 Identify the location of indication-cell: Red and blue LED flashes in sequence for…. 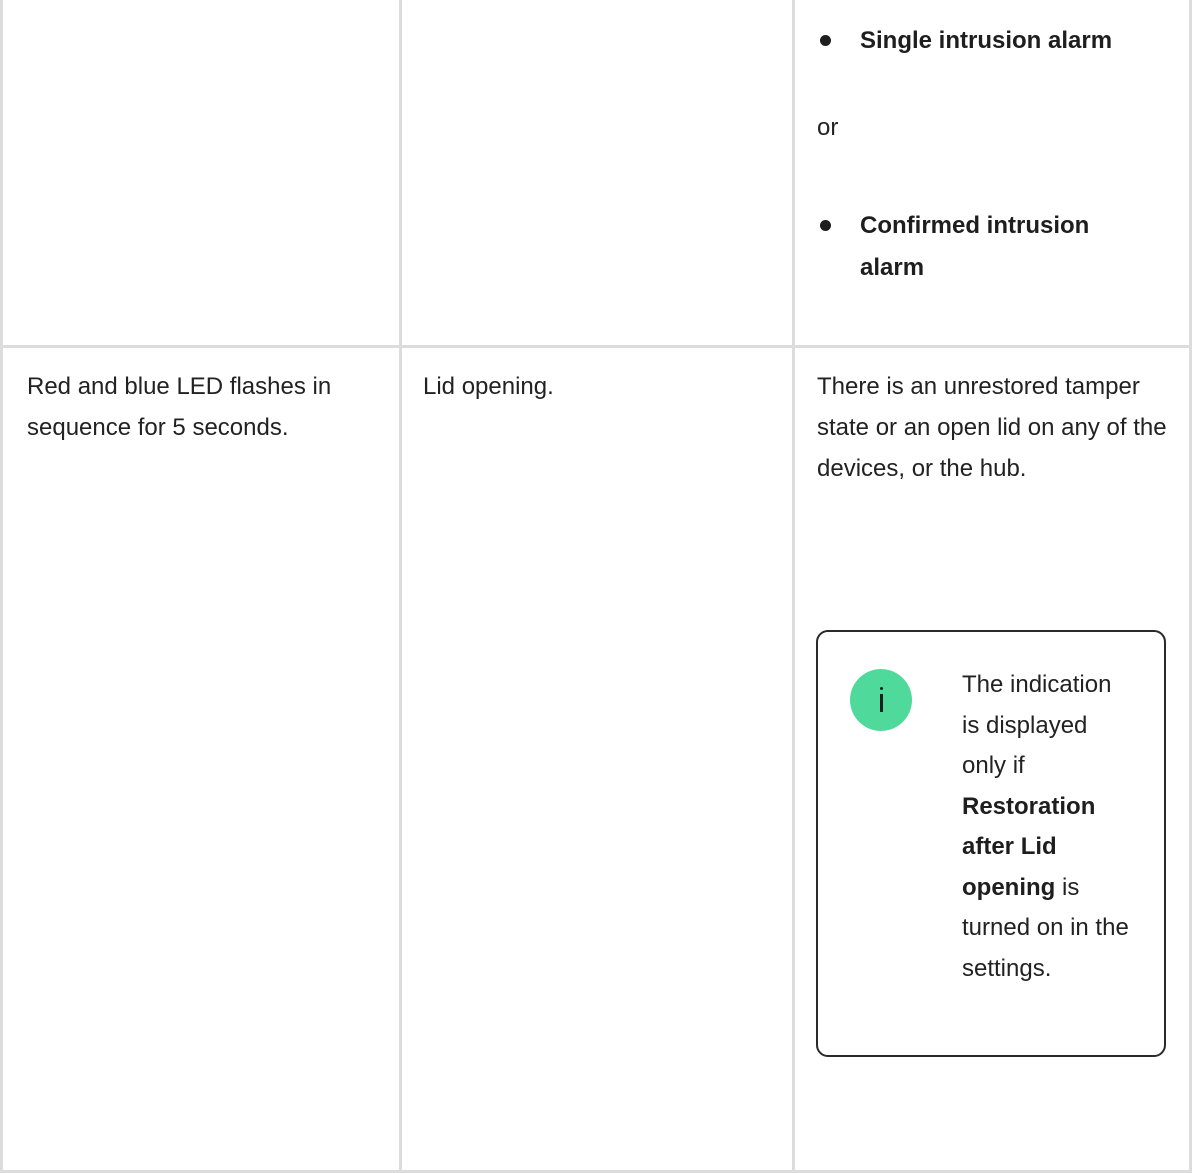
(179, 407).